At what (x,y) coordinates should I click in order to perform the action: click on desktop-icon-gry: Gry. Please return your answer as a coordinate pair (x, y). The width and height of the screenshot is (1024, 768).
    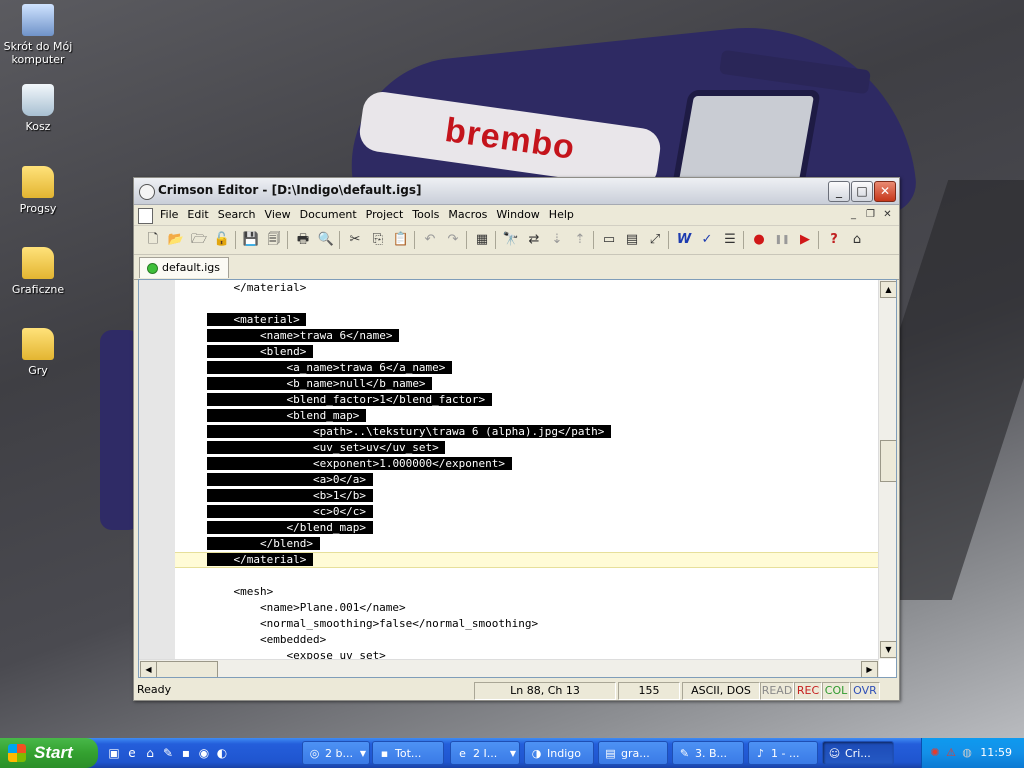
    Looking at the image, I should click on (38, 352).